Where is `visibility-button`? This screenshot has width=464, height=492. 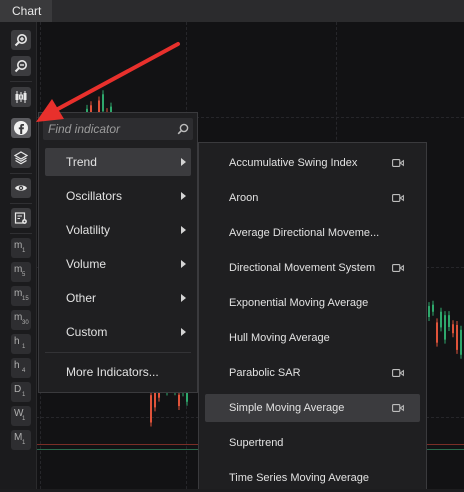
visibility-button is located at coordinates (21, 188).